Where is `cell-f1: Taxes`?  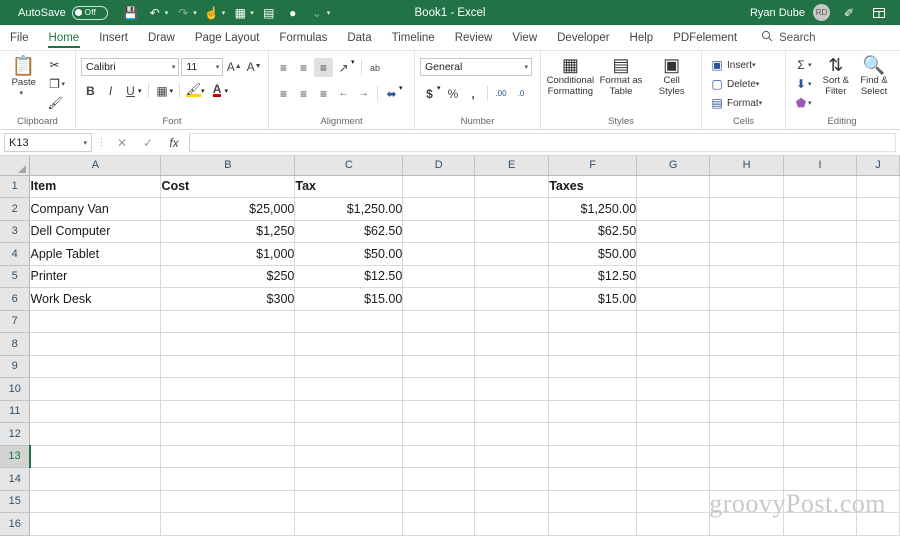
cell-f1: Taxes is located at coordinates (593, 186).